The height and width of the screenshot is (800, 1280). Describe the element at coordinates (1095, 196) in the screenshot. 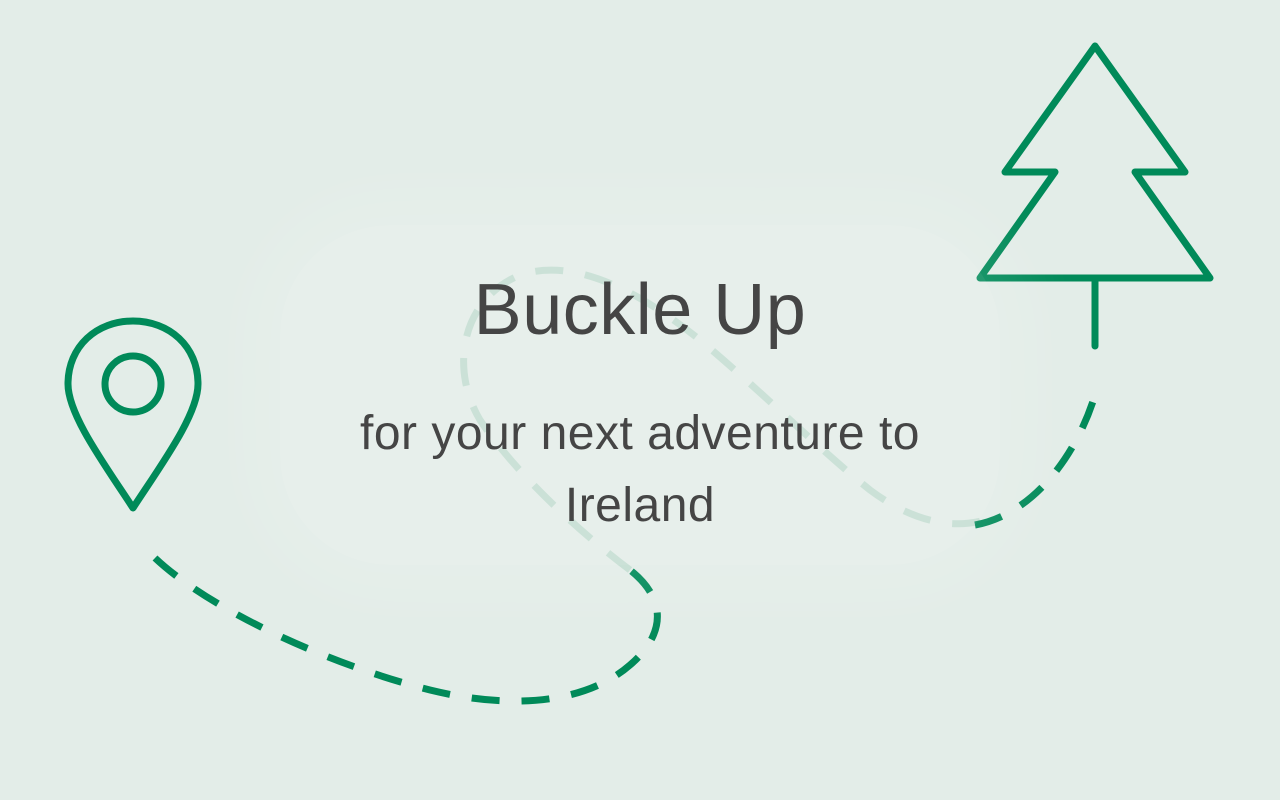

I see `pine-tree-icon` at that location.